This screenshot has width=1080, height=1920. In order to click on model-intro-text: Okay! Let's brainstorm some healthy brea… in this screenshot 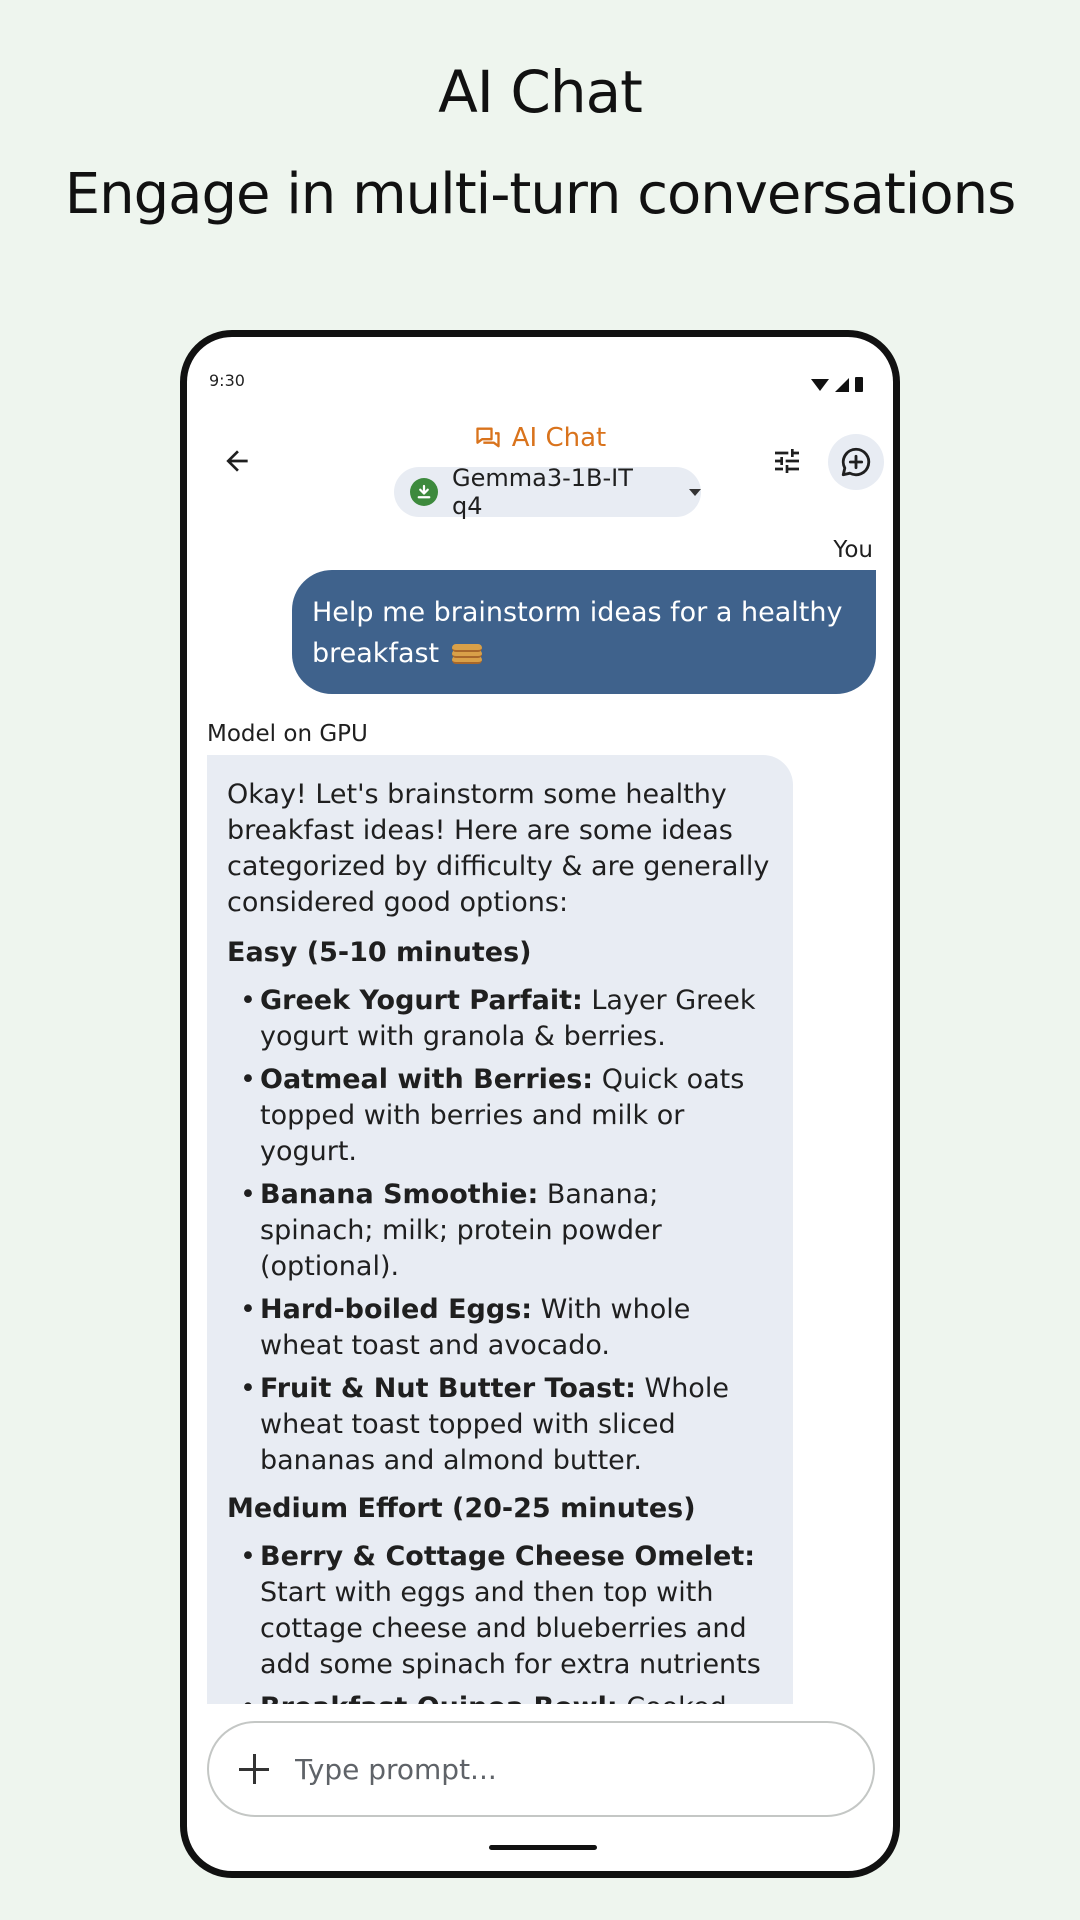, I will do `click(498, 848)`.